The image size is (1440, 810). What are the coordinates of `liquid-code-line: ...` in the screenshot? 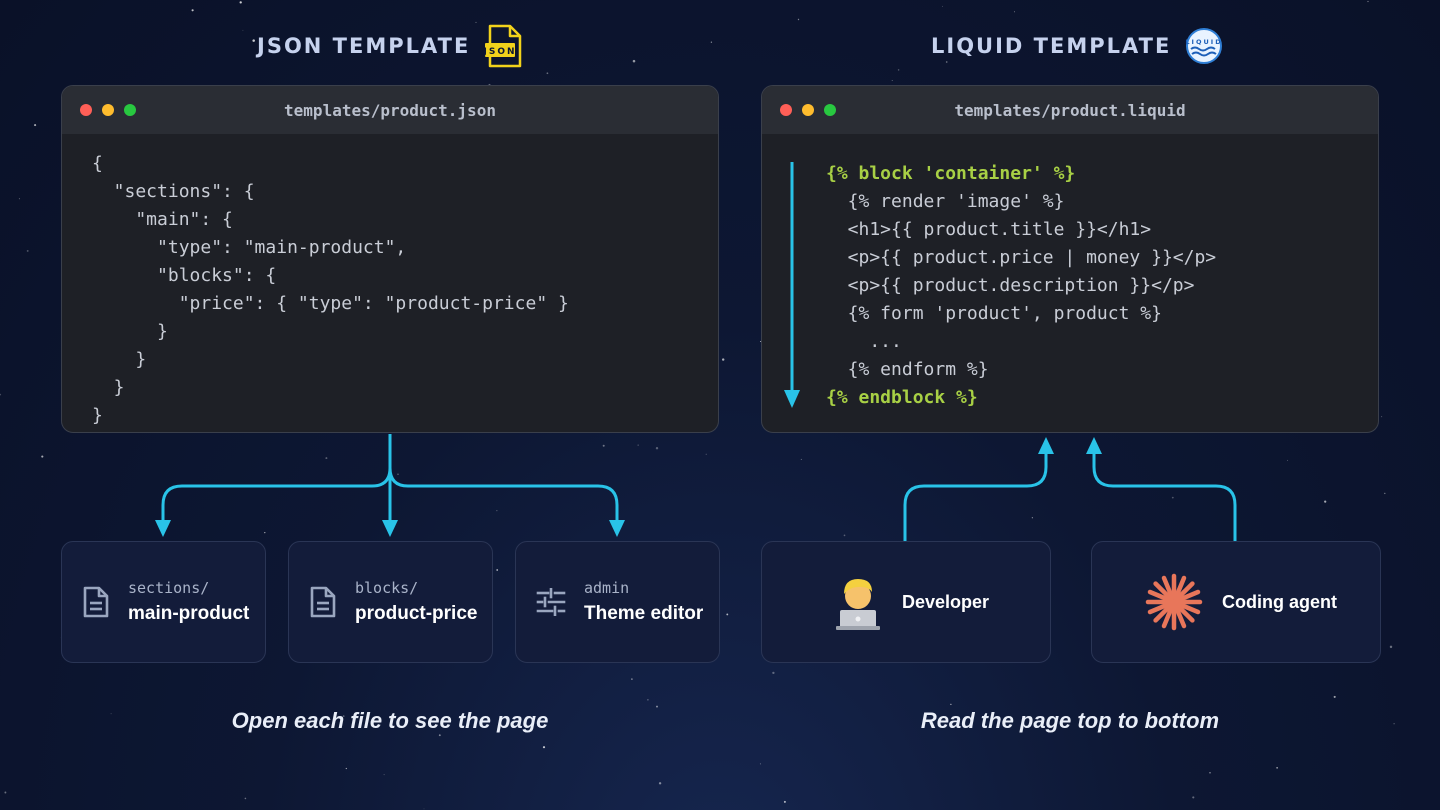 It's located at (864, 341).